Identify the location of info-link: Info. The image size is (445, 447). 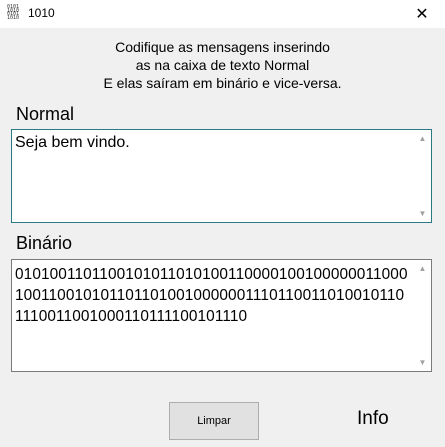
(373, 419).